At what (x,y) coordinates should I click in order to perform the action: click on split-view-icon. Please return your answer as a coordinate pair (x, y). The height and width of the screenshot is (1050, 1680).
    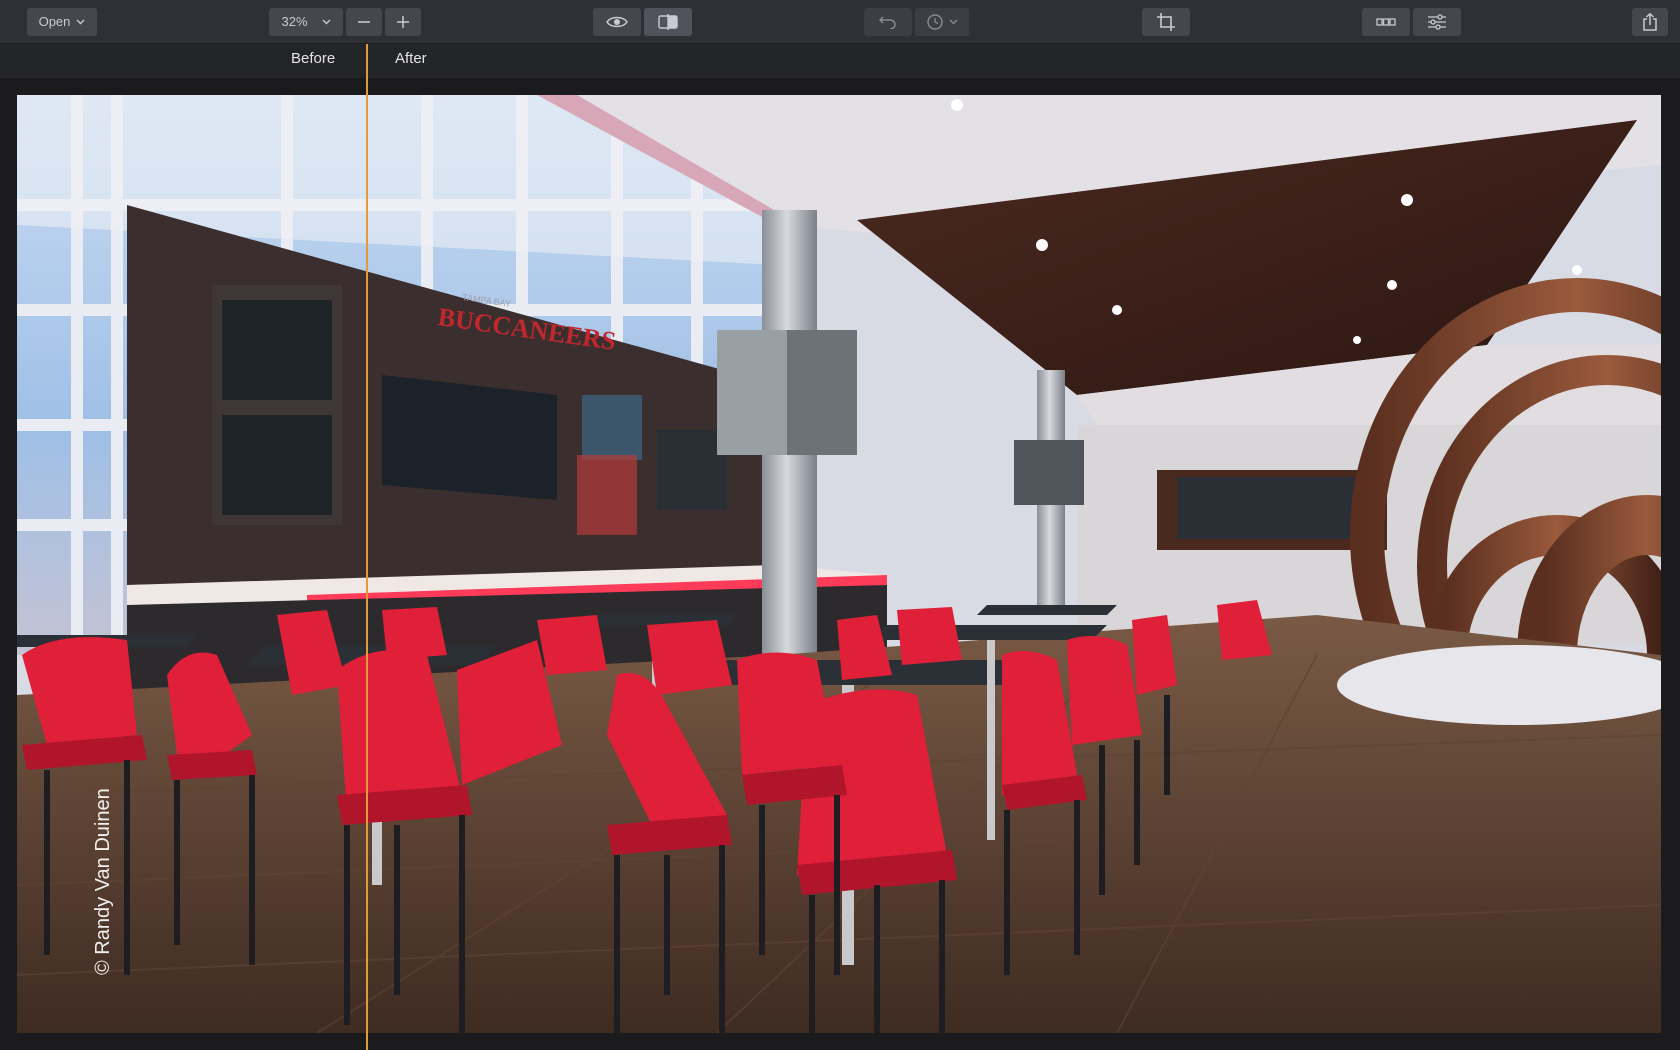
    Looking at the image, I should click on (668, 22).